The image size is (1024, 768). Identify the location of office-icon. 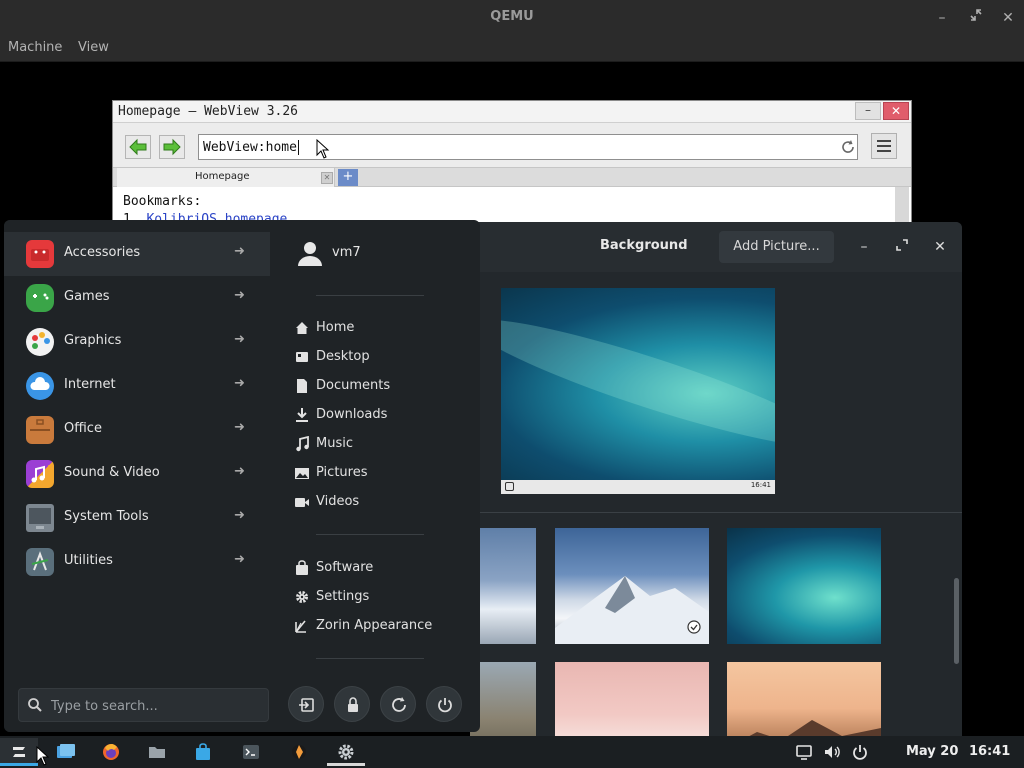
(40, 430).